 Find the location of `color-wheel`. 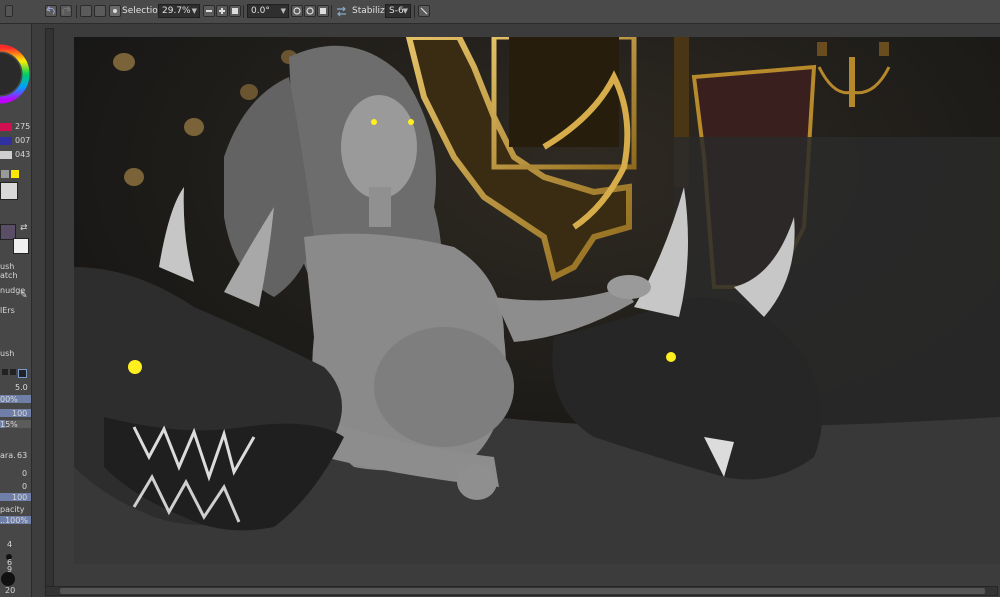

color-wheel is located at coordinates (15, 74).